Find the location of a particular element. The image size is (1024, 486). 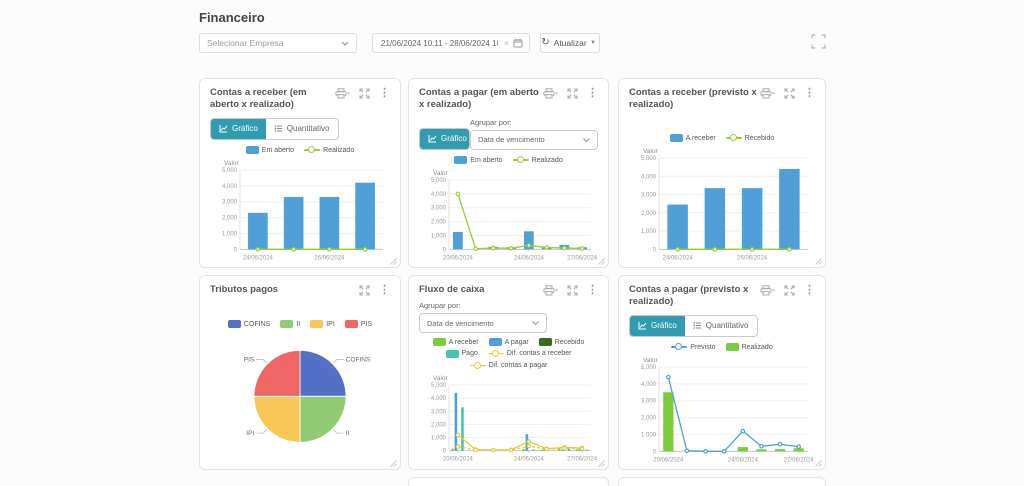

page-fullscreen-icon is located at coordinates (818, 41).